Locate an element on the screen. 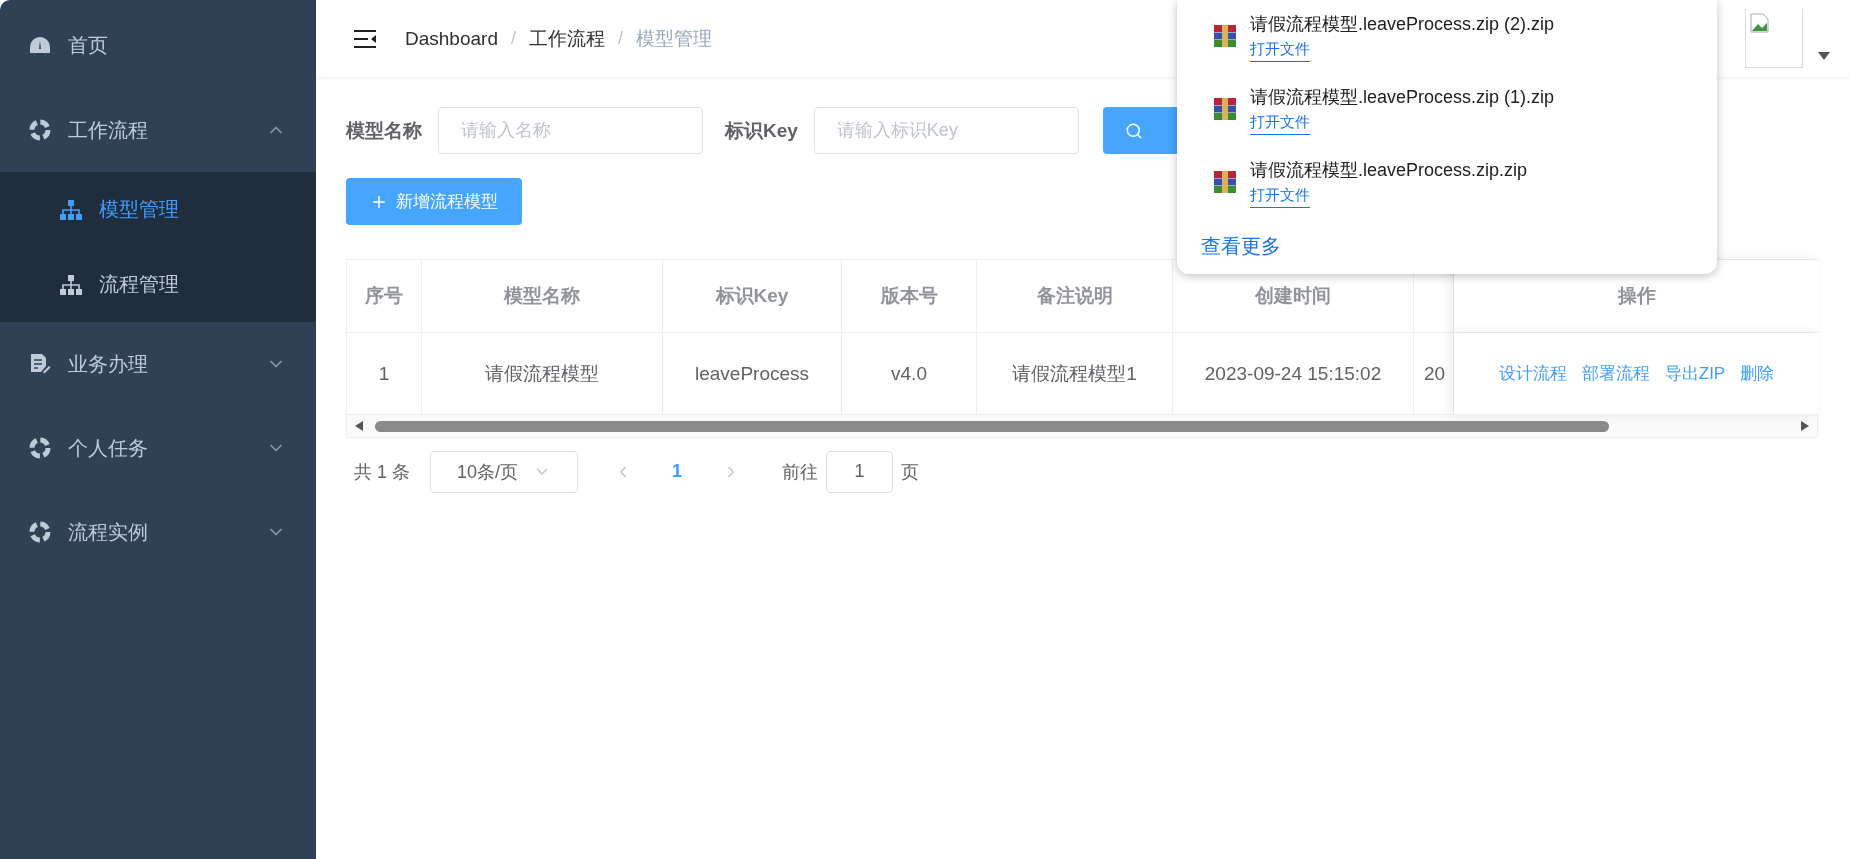  search-icon is located at coordinates (1133, 130).